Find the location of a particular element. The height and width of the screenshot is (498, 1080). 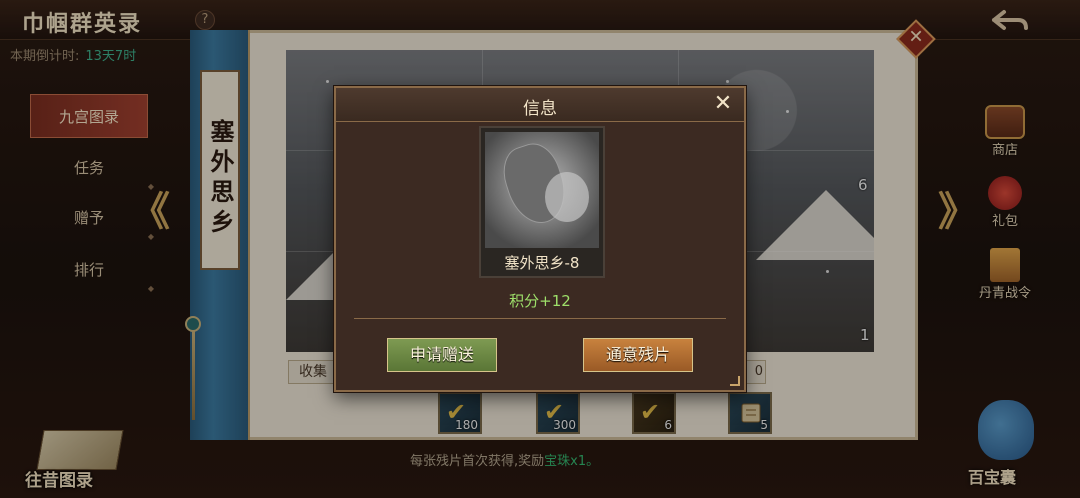

fragment-image is located at coordinates (542, 190).